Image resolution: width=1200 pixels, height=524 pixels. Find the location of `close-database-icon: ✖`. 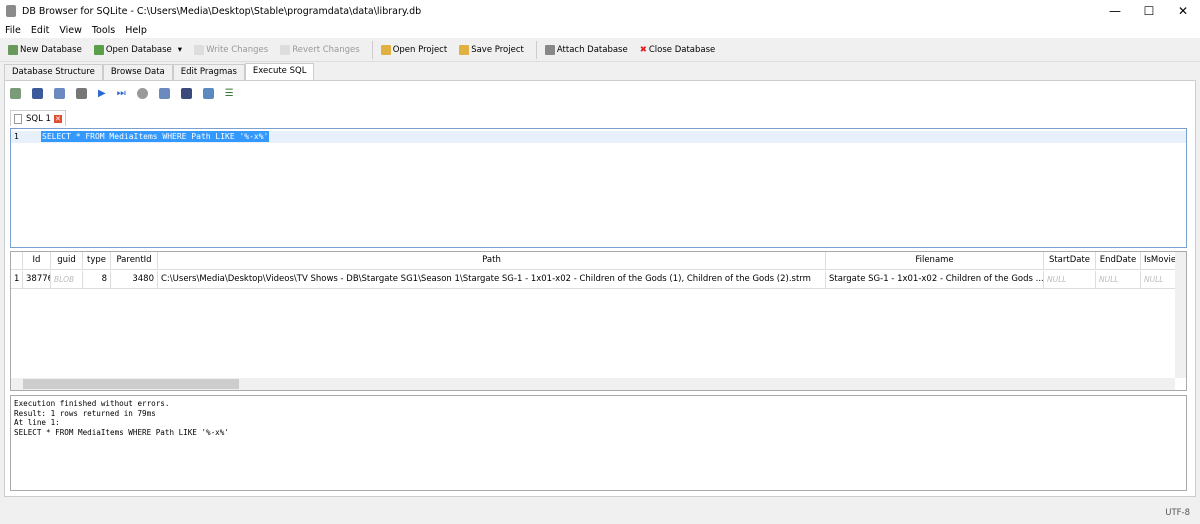

close-database-icon: ✖ is located at coordinates (643, 49).